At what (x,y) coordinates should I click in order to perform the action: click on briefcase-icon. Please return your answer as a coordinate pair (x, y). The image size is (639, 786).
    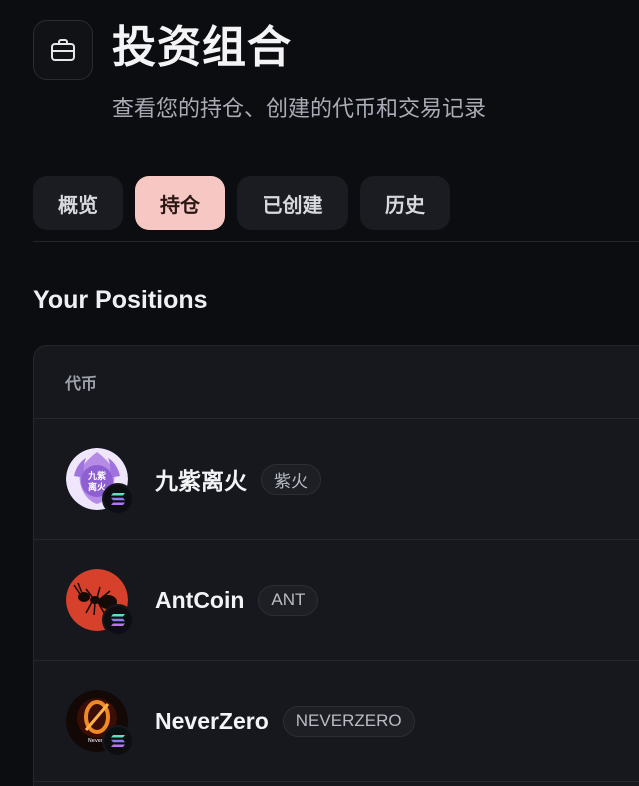
    Looking at the image, I should click on (63, 50).